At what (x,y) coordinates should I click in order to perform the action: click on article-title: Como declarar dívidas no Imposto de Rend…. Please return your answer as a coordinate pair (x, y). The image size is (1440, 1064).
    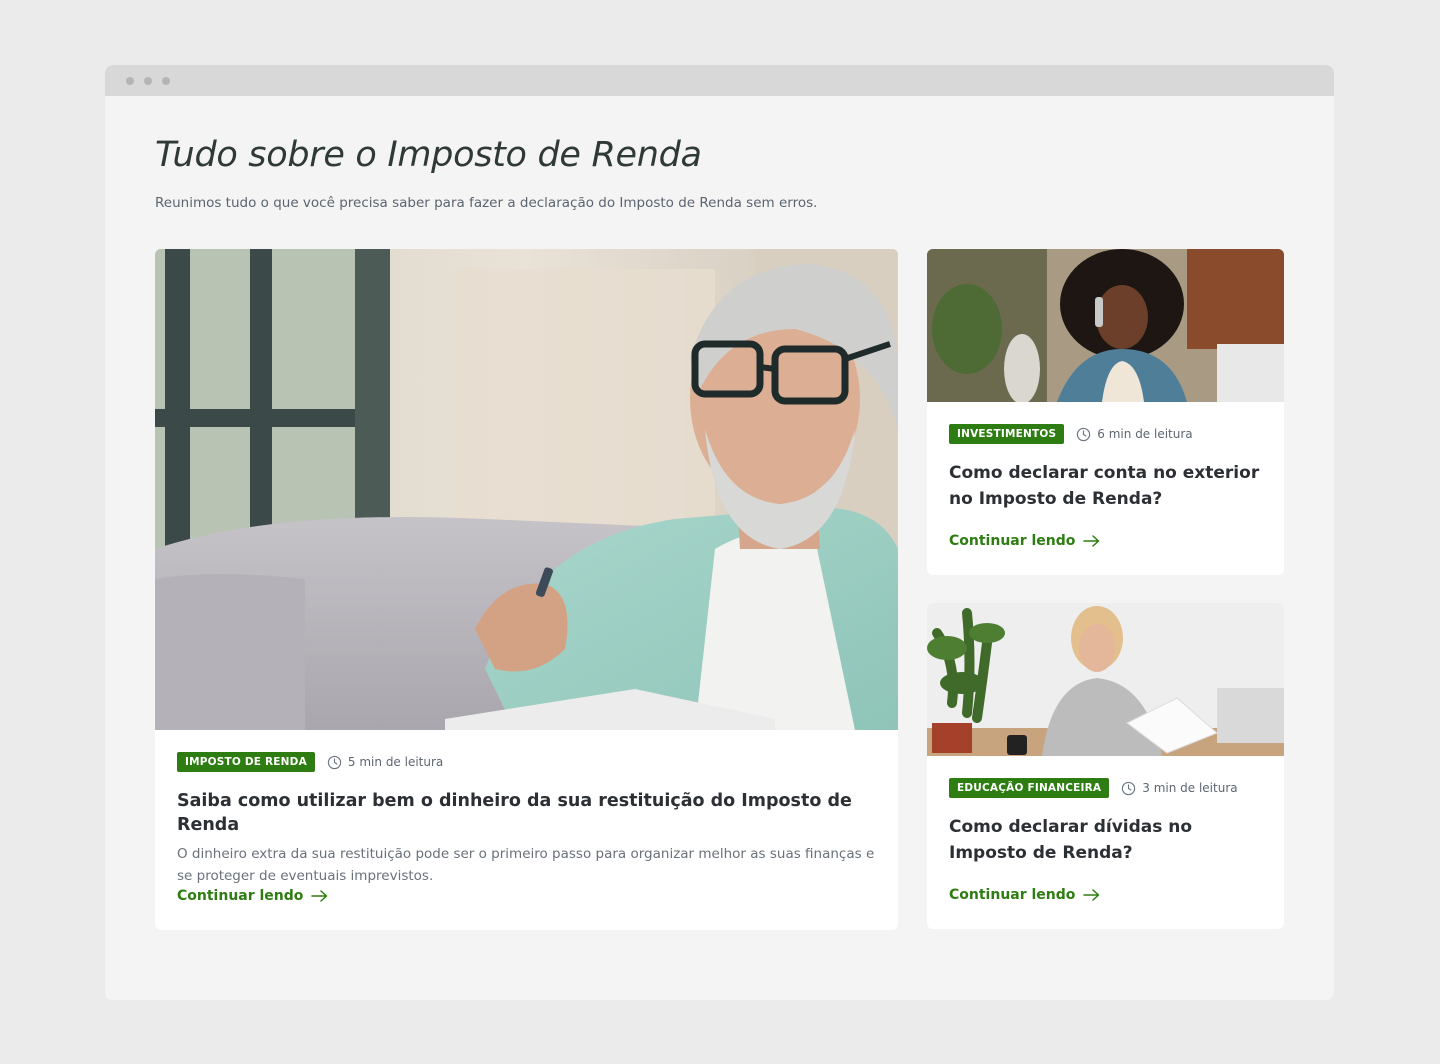
    Looking at the image, I should click on (1105, 840).